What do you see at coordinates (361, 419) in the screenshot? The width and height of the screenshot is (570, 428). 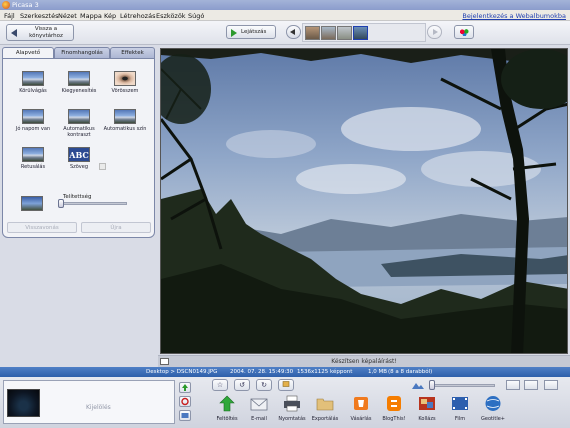 I see `shop-label: Vásárlás` at bounding box center [361, 419].